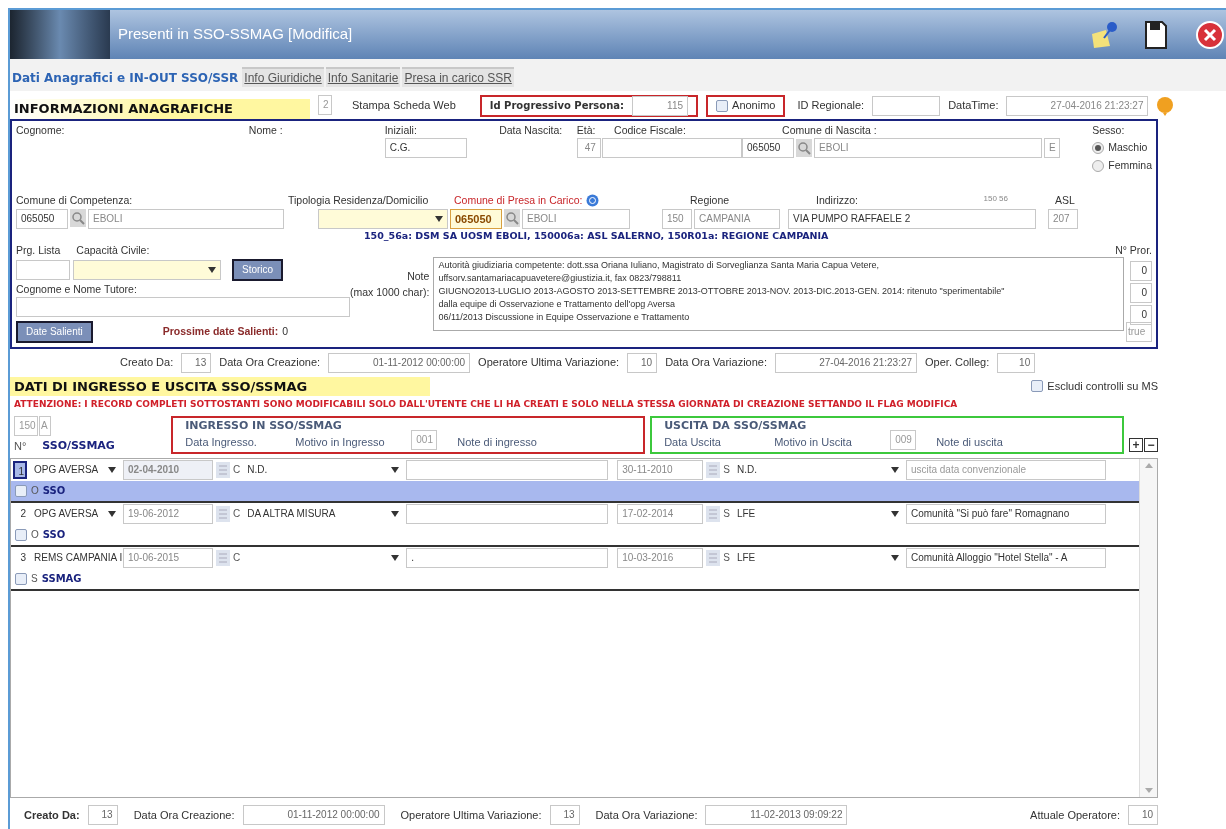  What do you see at coordinates (404, 105) in the screenshot?
I see `print-link: Stampa Scheda Web` at bounding box center [404, 105].